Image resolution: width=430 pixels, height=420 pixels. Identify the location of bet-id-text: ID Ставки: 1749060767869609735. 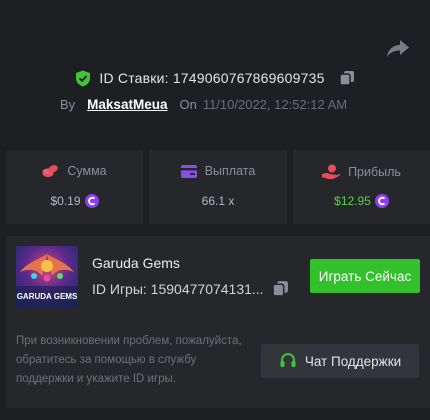
(212, 78).